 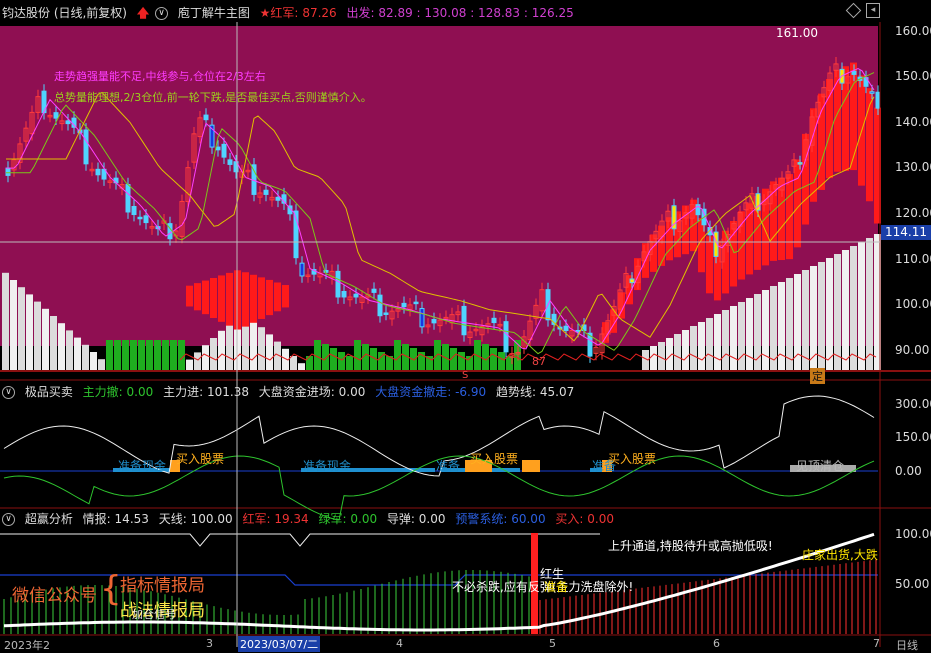 I want to click on big-in-value: 0.00, so click(x=352, y=392).